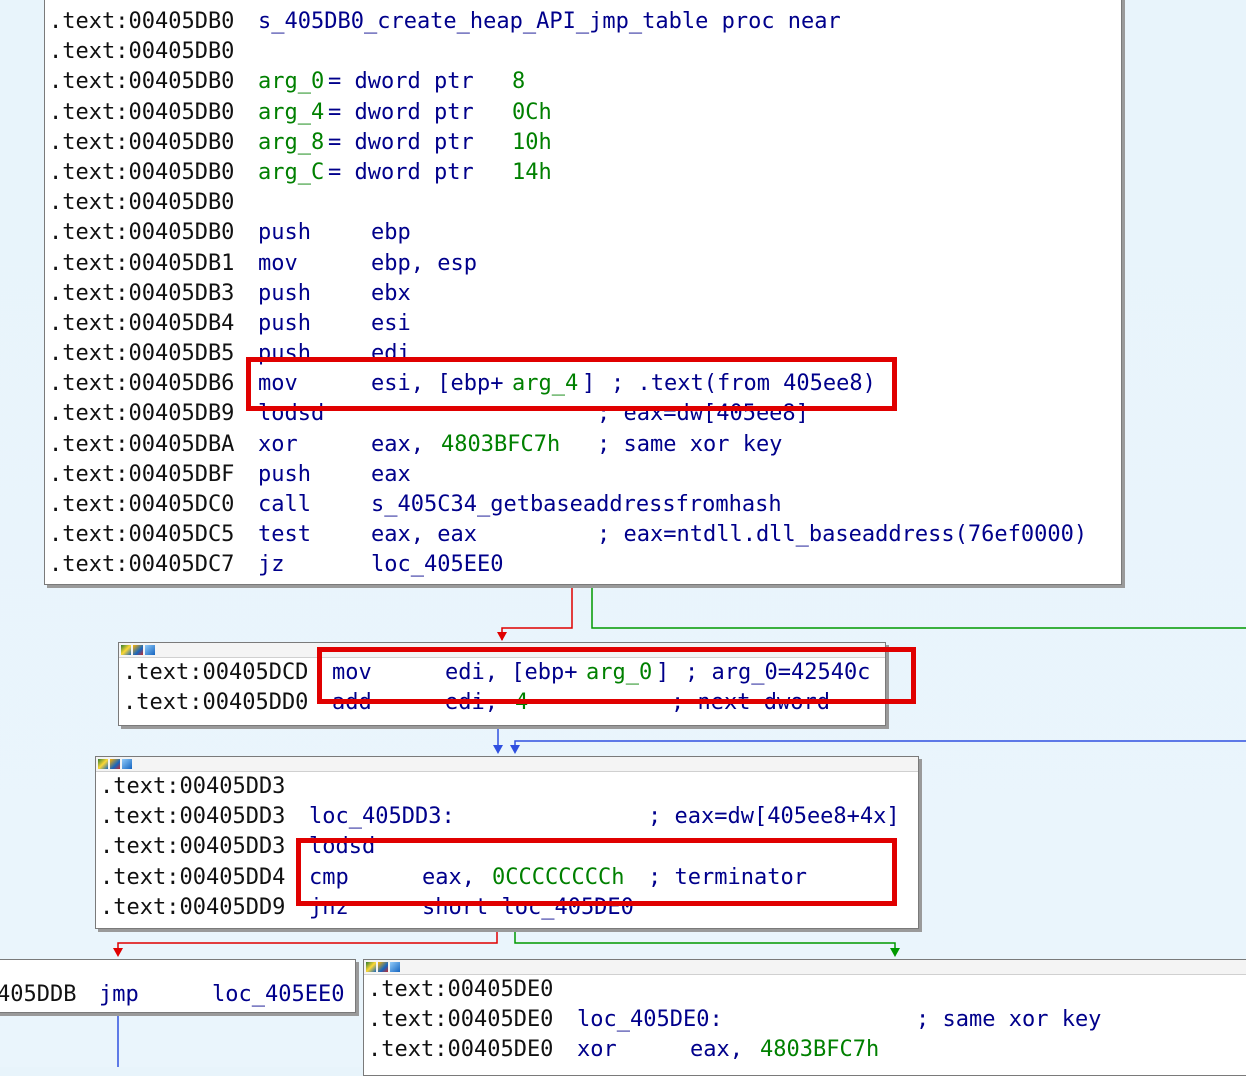 The width and height of the screenshot is (1246, 1076). I want to click on label: loc_405DD3:, so click(382, 817).